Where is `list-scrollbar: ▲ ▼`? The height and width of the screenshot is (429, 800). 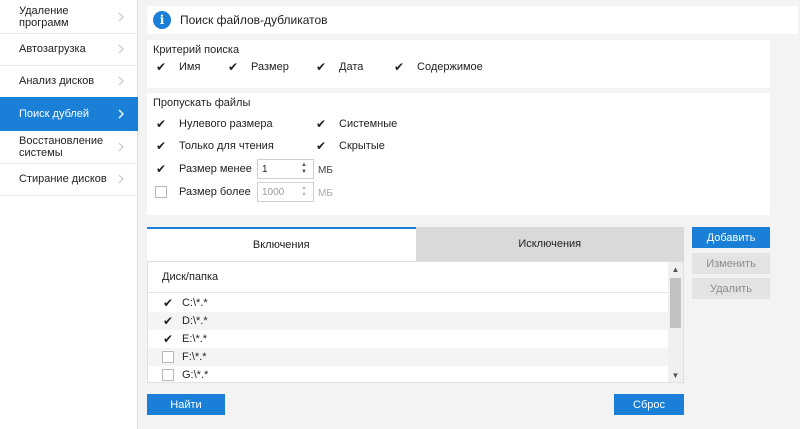
list-scrollbar: ▲ ▼ is located at coordinates (675, 322).